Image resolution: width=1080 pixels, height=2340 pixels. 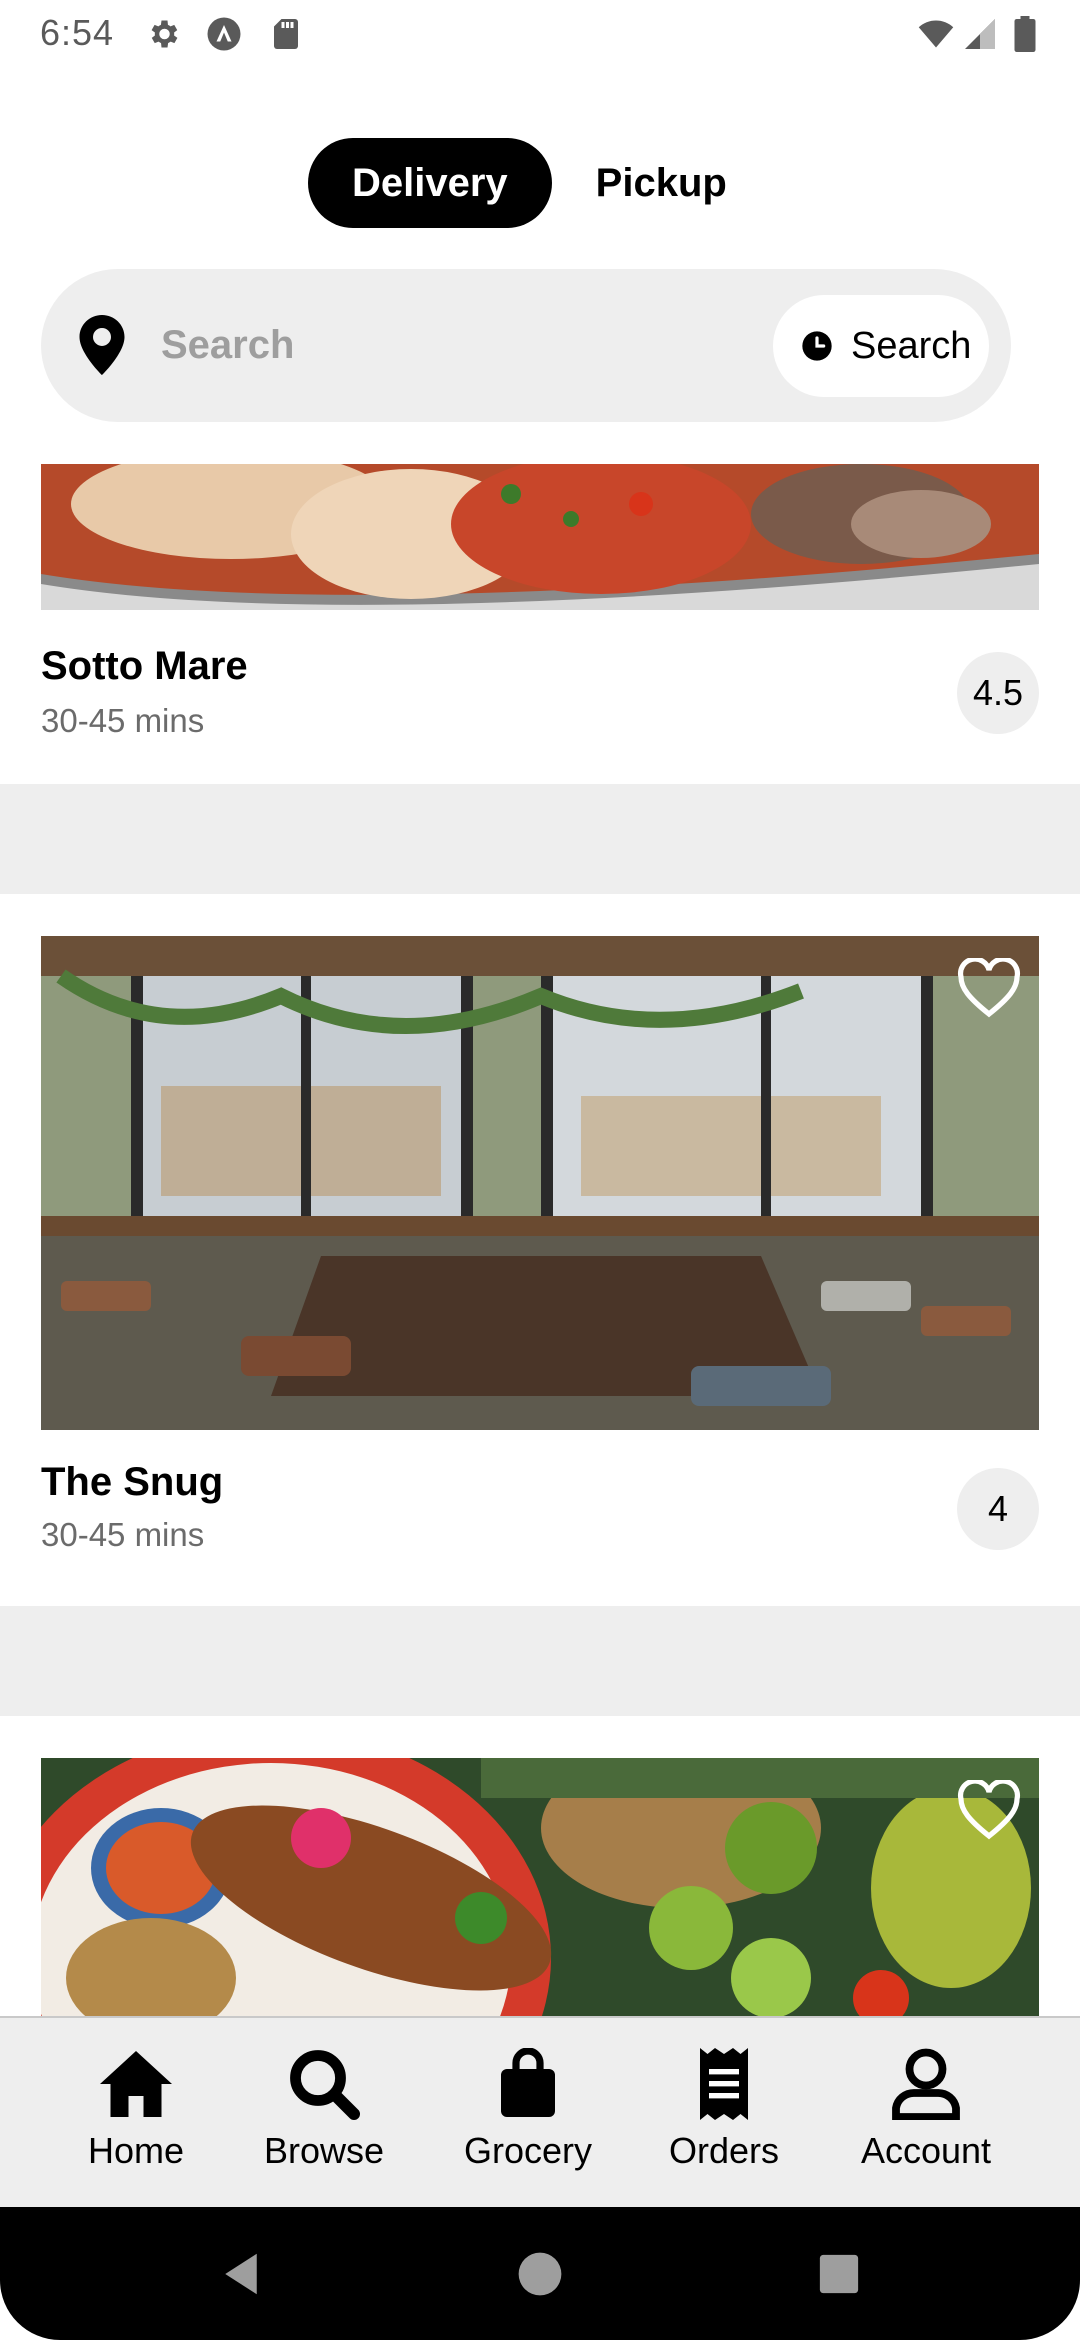 What do you see at coordinates (1025, 34) in the screenshot?
I see `battery-icon` at bounding box center [1025, 34].